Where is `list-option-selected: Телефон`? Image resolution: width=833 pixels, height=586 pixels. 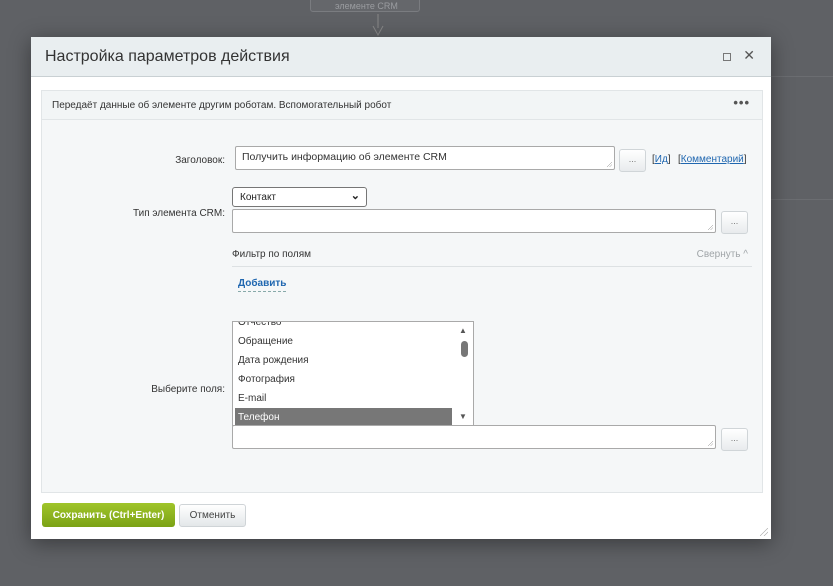 list-option-selected: Телефон is located at coordinates (343, 416).